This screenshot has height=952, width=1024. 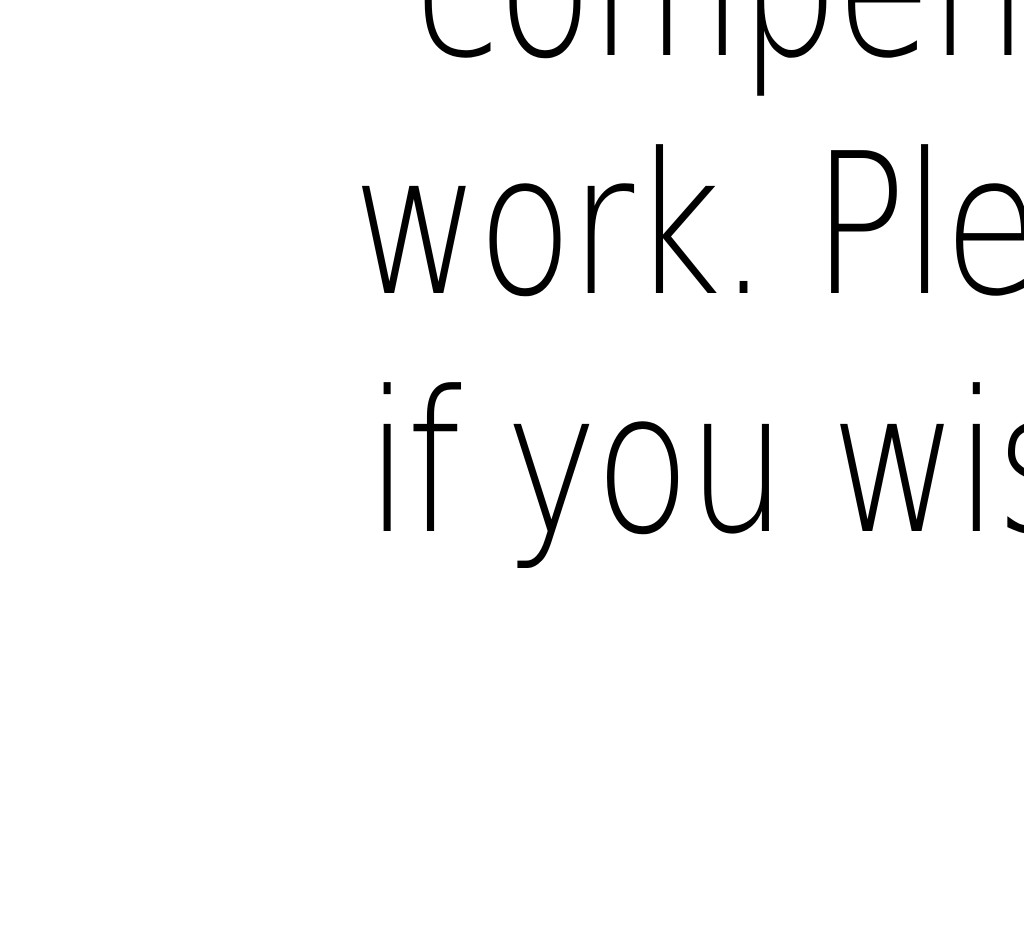 I want to click on text-line-1: compen, so click(x=719, y=43).